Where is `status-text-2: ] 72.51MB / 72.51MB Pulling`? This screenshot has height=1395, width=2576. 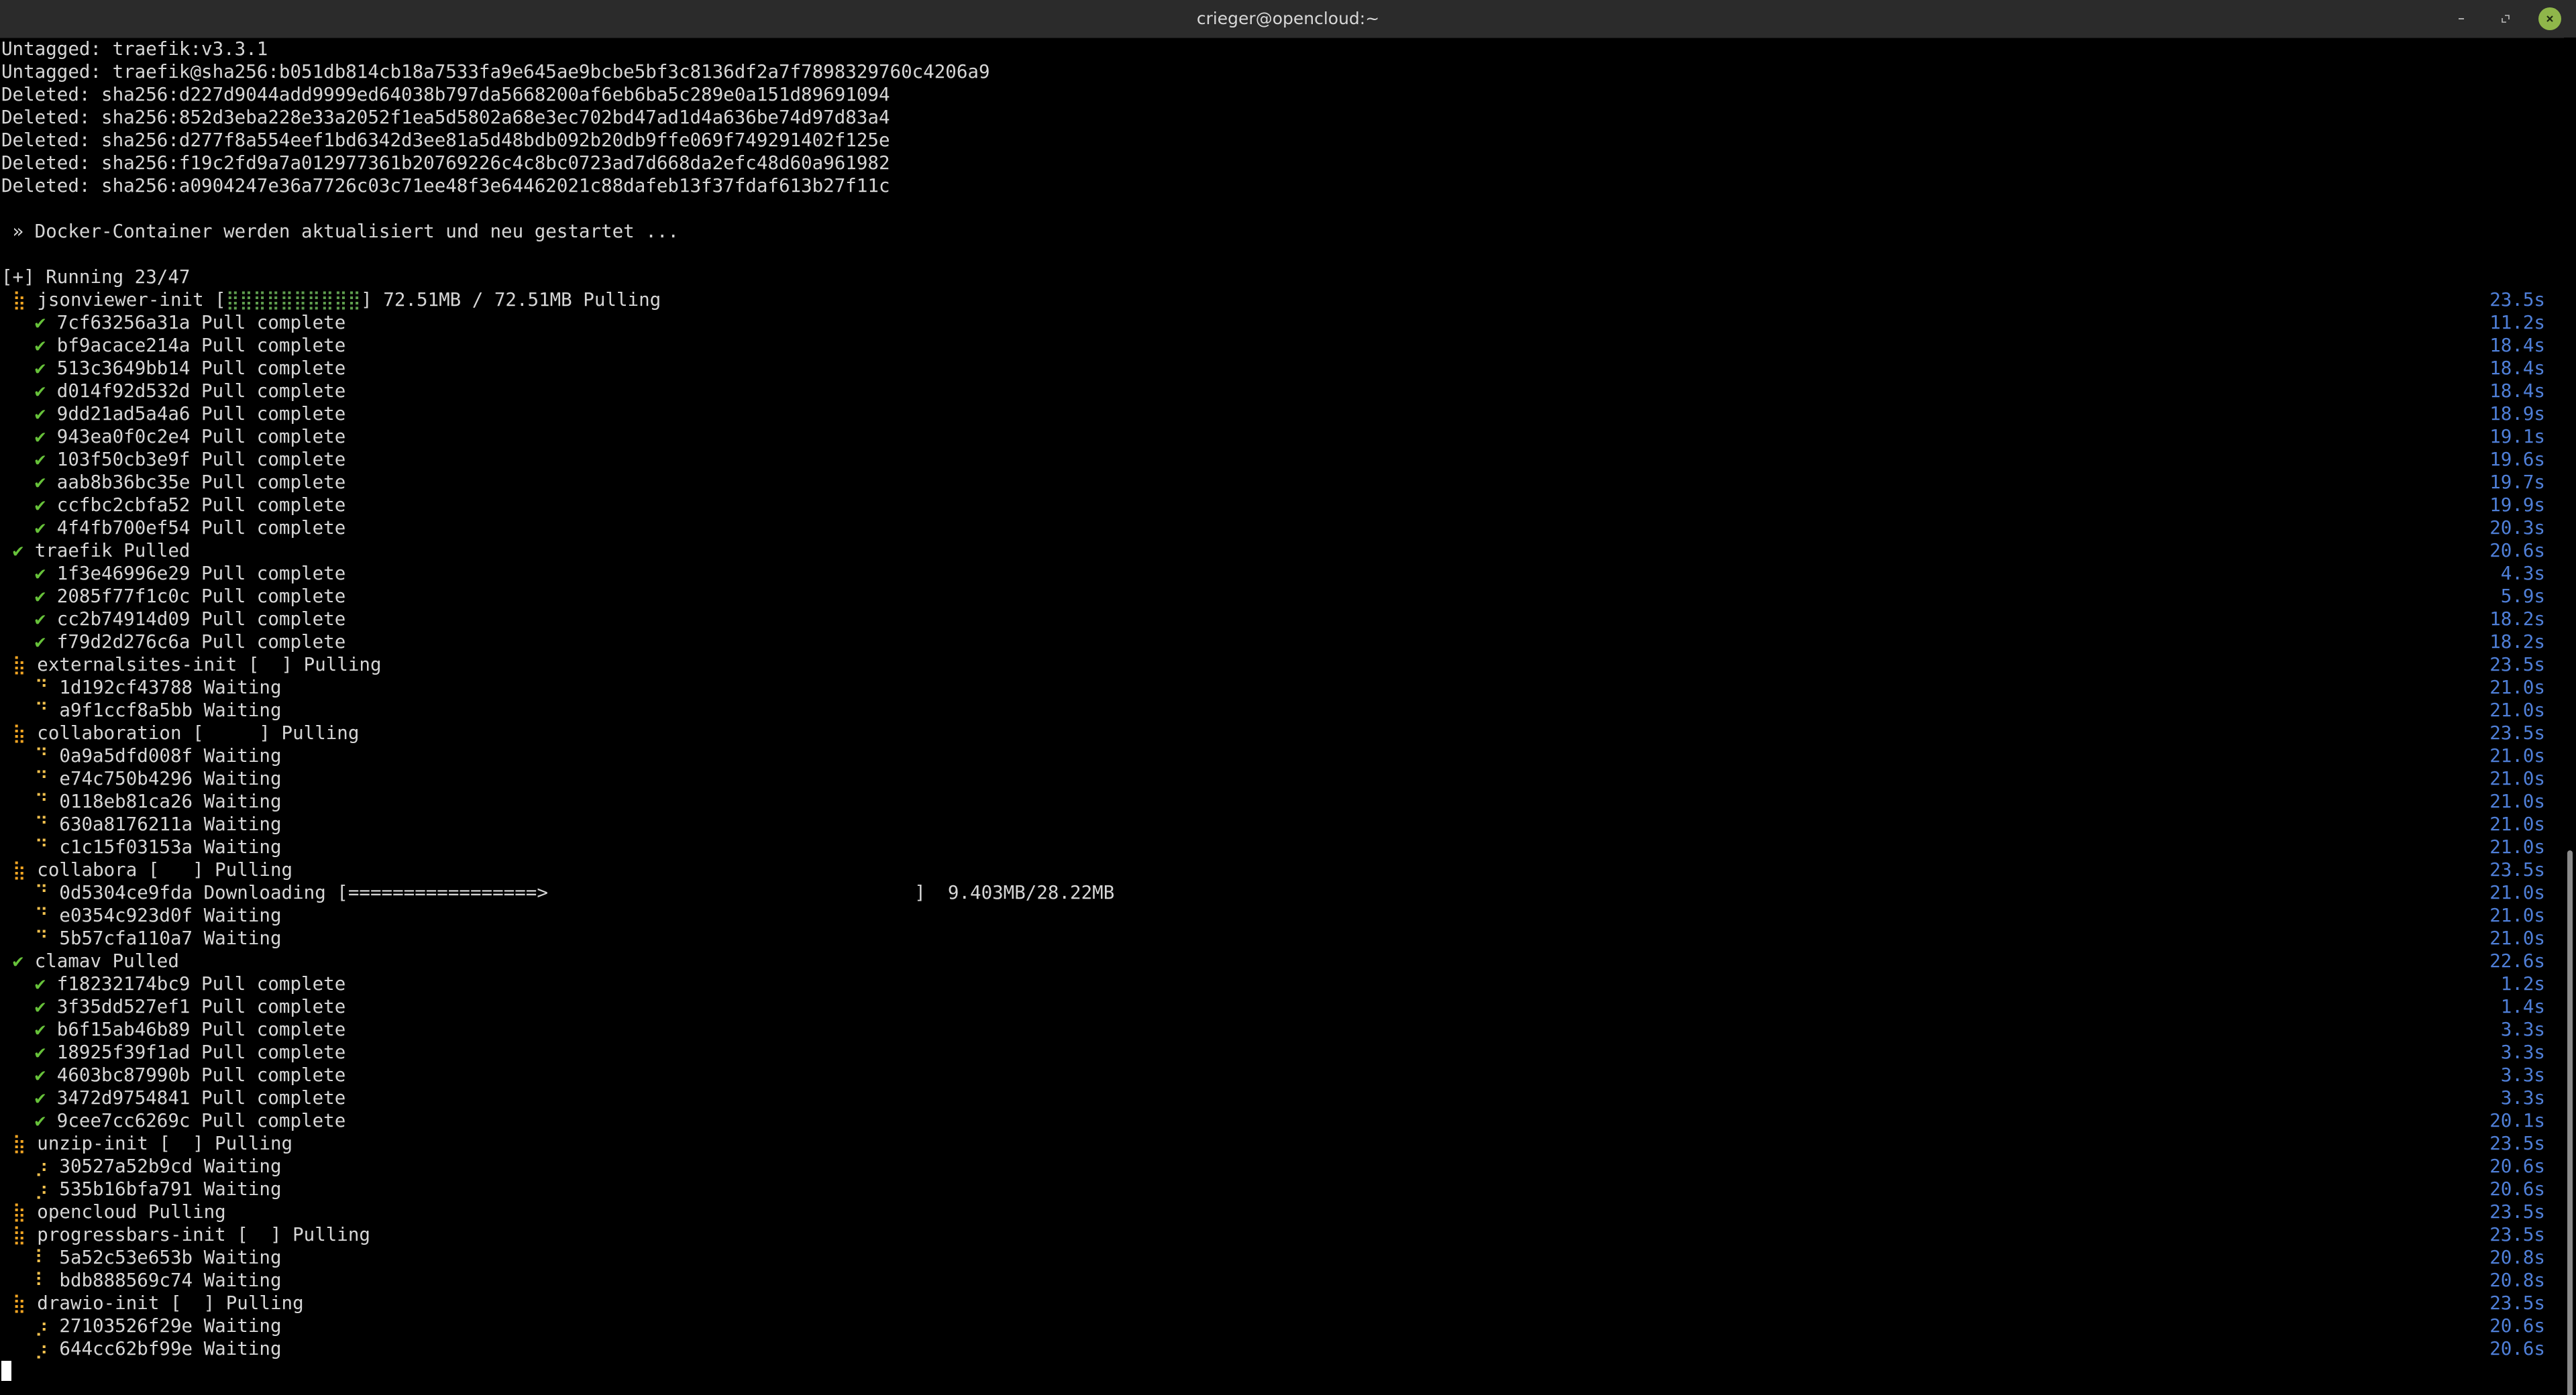
status-text-2: ] 72.51MB / 72.51MB Pulling is located at coordinates (511, 300).